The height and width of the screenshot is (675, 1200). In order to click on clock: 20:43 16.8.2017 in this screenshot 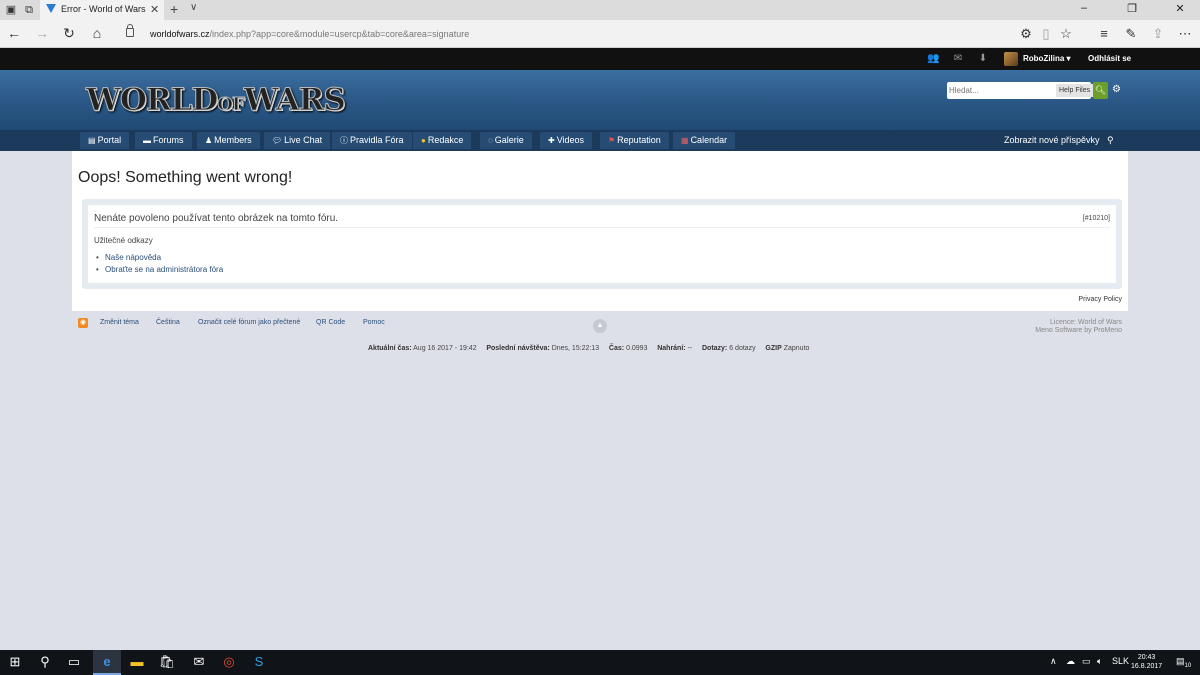, I will do `click(1146, 662)`.